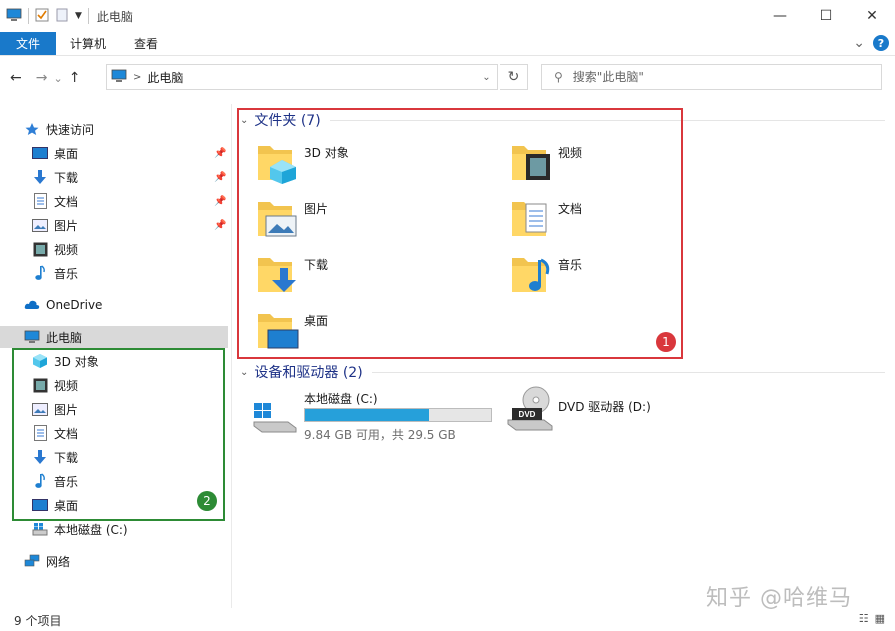 The height and width of the screenshot is (631, 895). Describe the element at coordinates (367, 415) in the screenshot. I see `drive-usage-fill` at that location.